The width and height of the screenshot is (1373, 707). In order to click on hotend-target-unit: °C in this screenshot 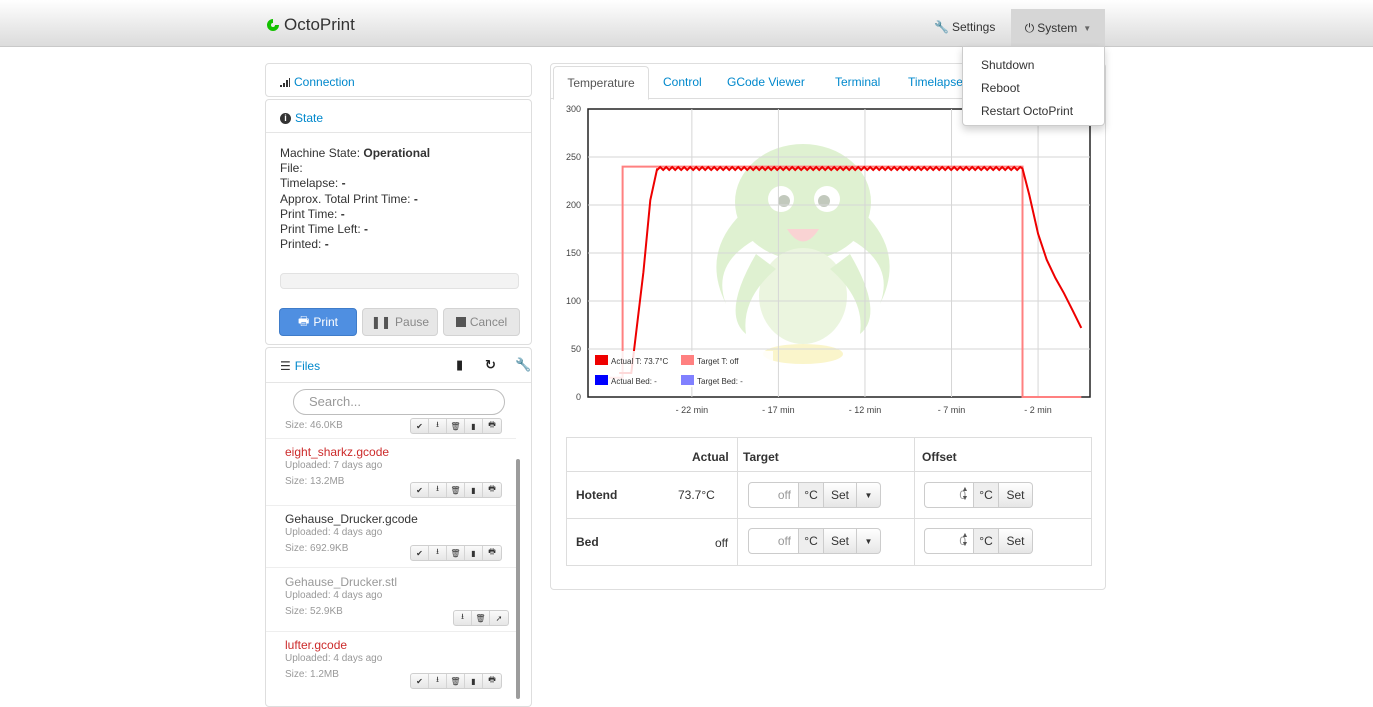, I will do `click(811, 495)`.